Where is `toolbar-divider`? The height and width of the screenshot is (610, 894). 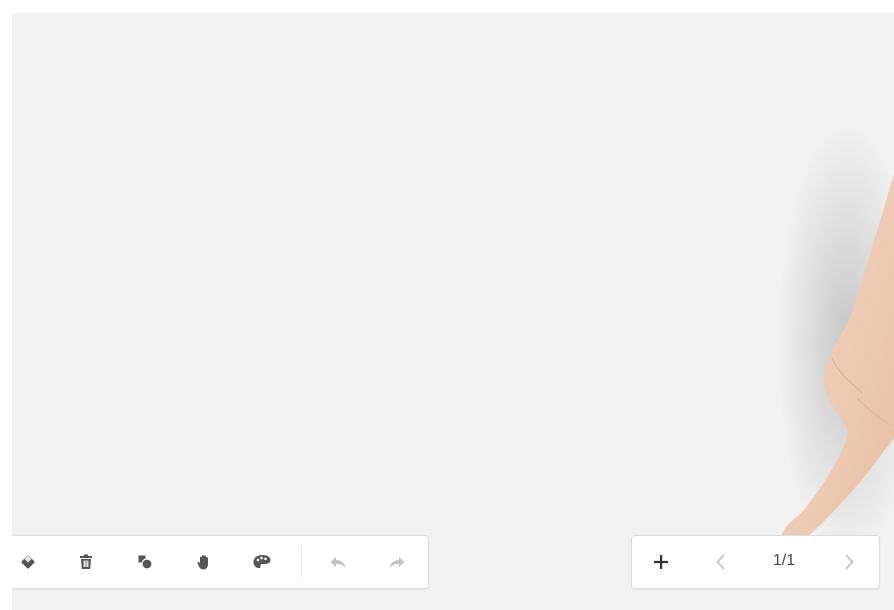 toolbar-divider is located at coordinates (301, 562).